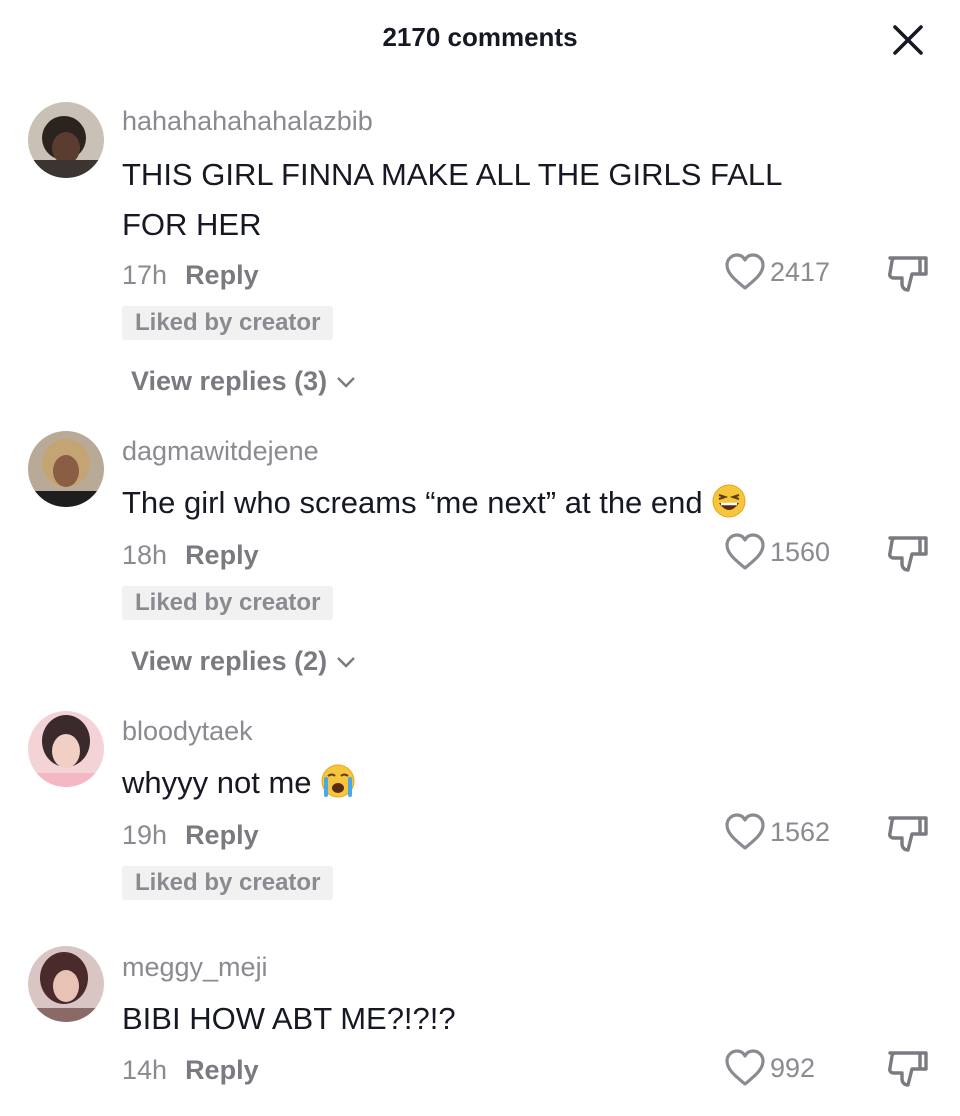  I want to click on comment-meta: 18h Reply, so click(190, 555).